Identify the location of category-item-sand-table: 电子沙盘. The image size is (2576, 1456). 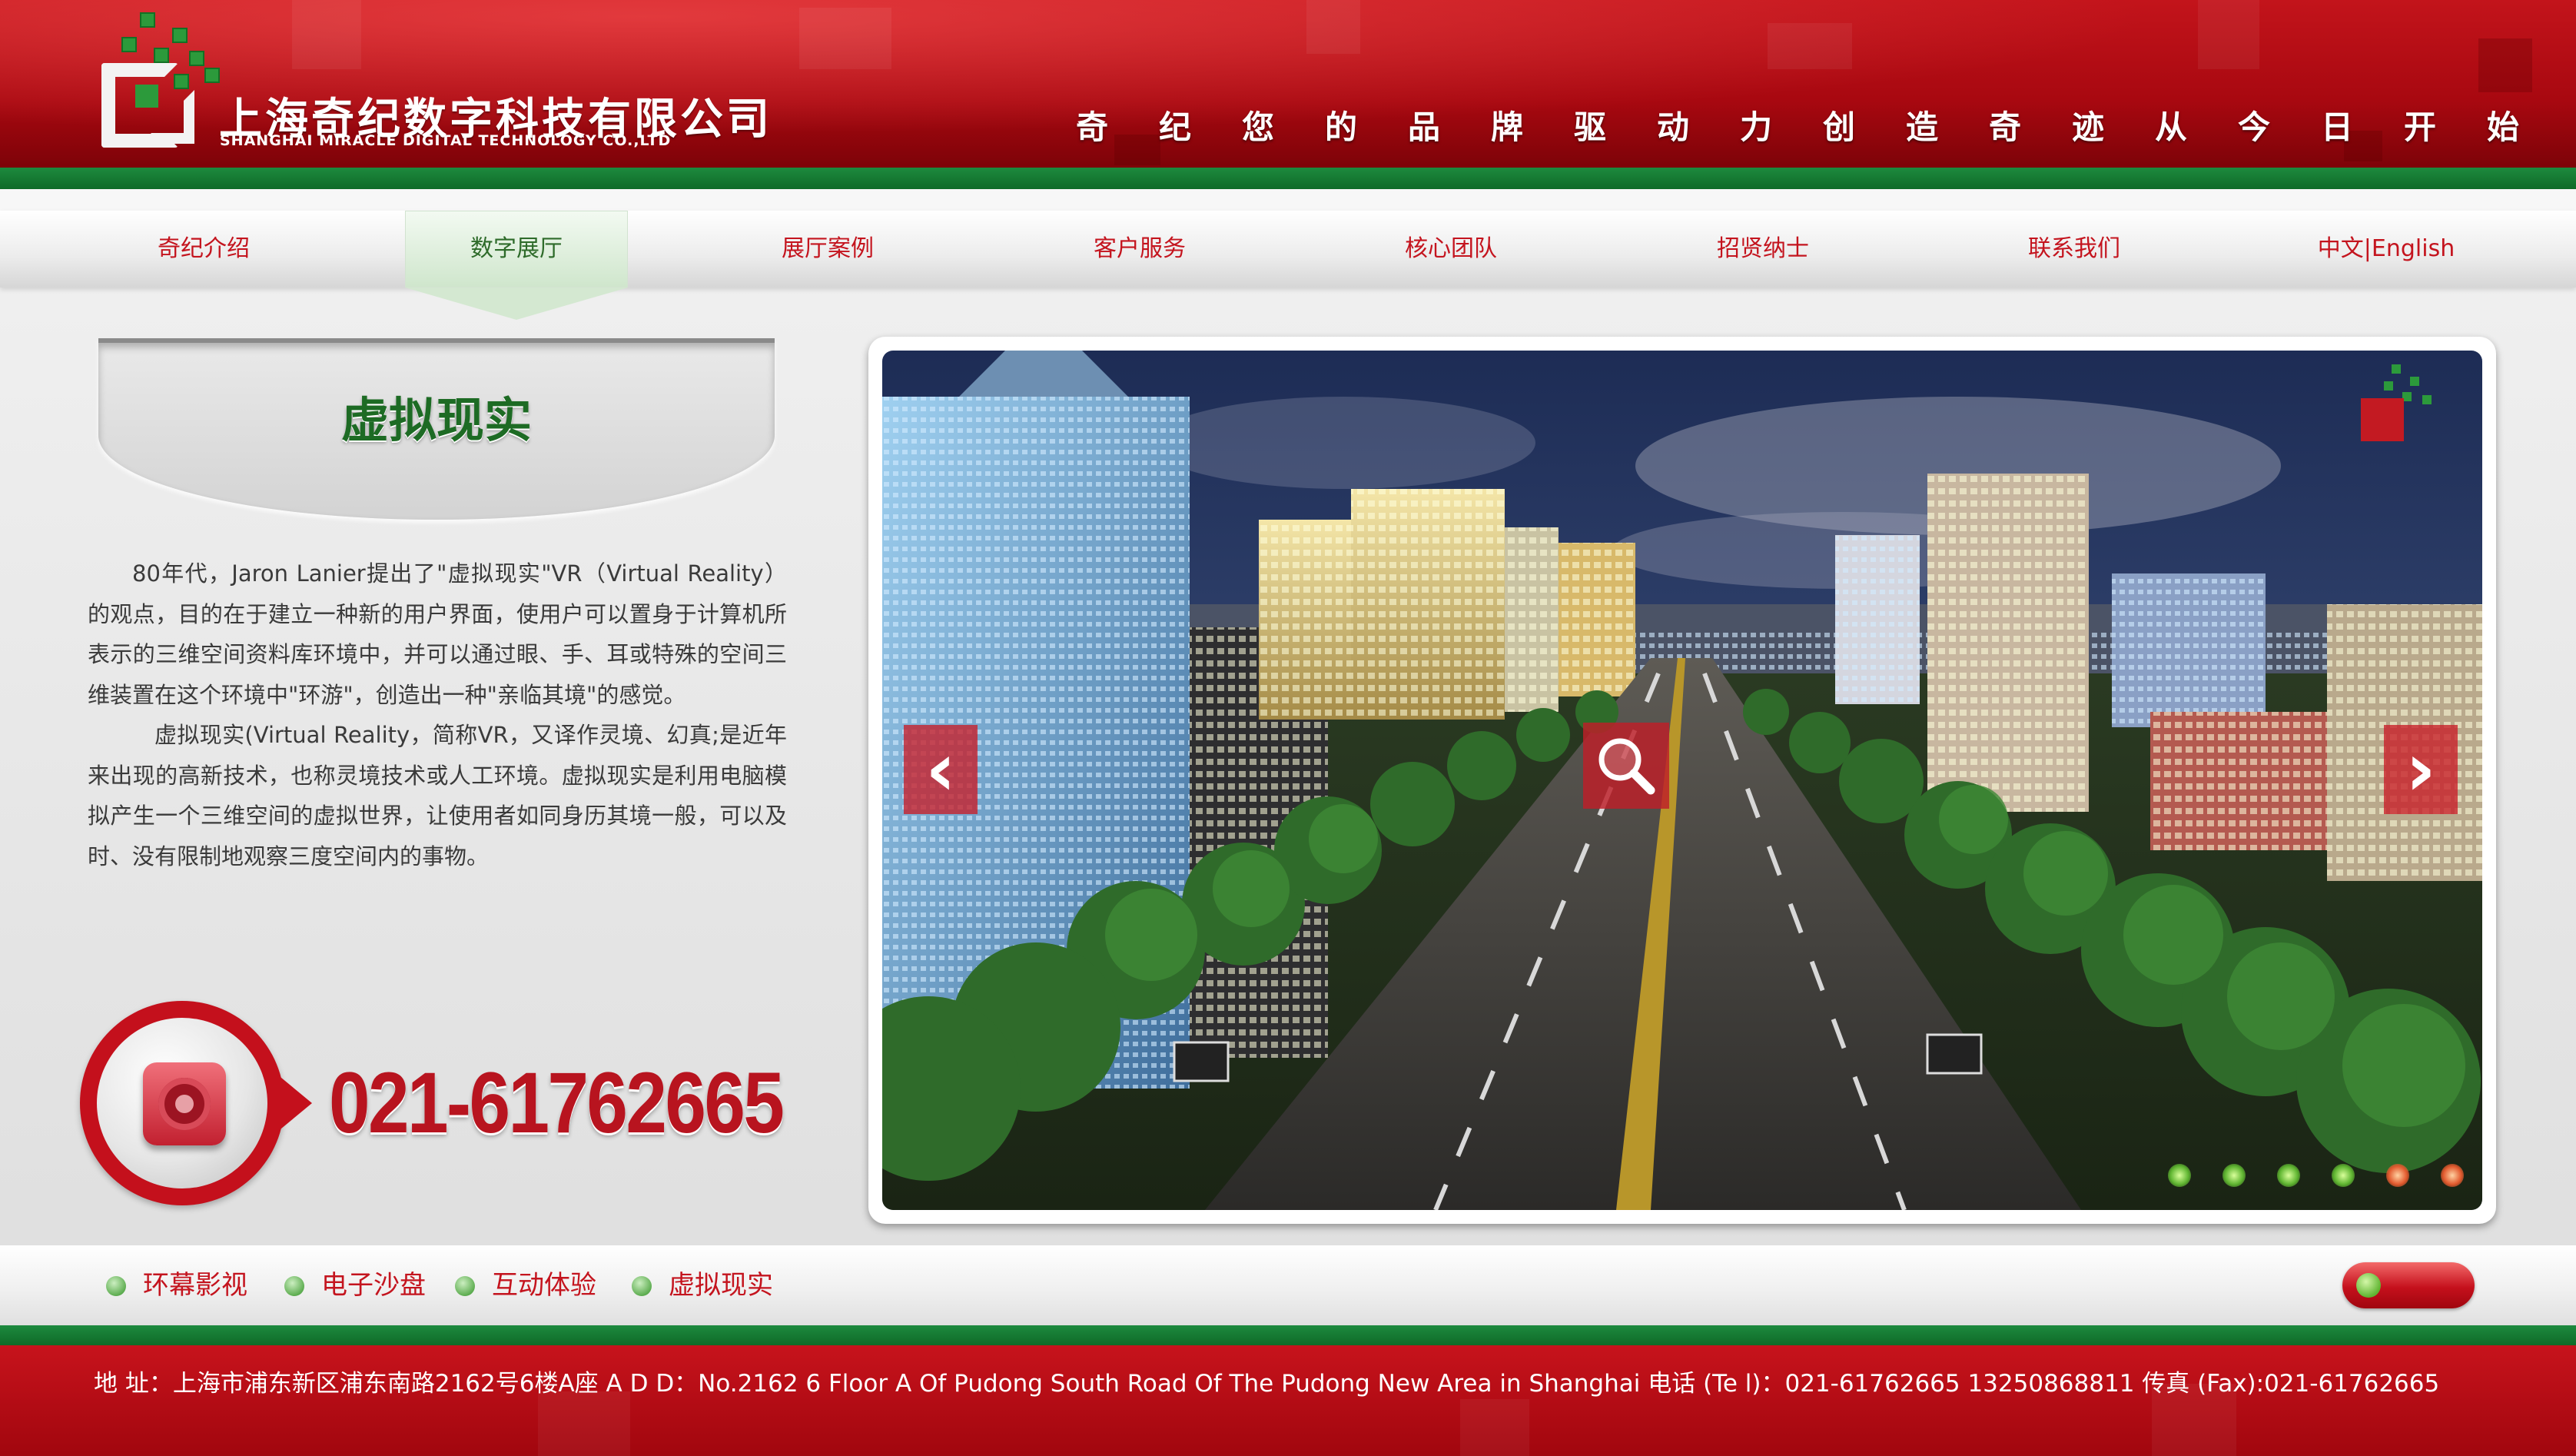
(355, 1285).